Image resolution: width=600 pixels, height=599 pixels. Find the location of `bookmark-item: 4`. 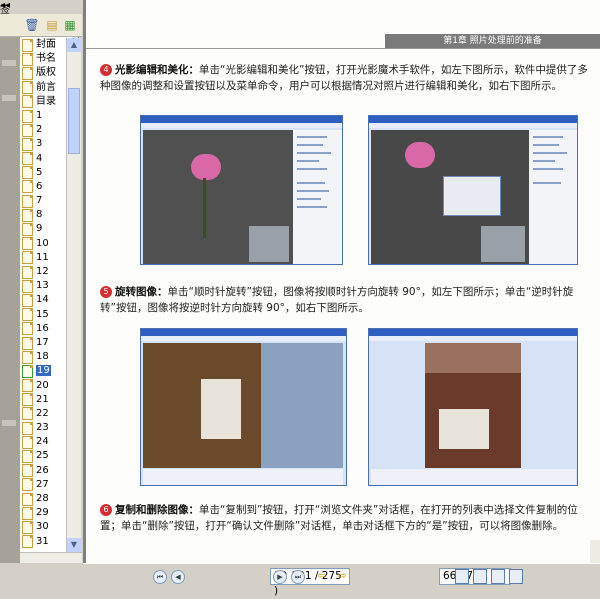

bookmark-item: 4 is located at coordinates (44, 159).